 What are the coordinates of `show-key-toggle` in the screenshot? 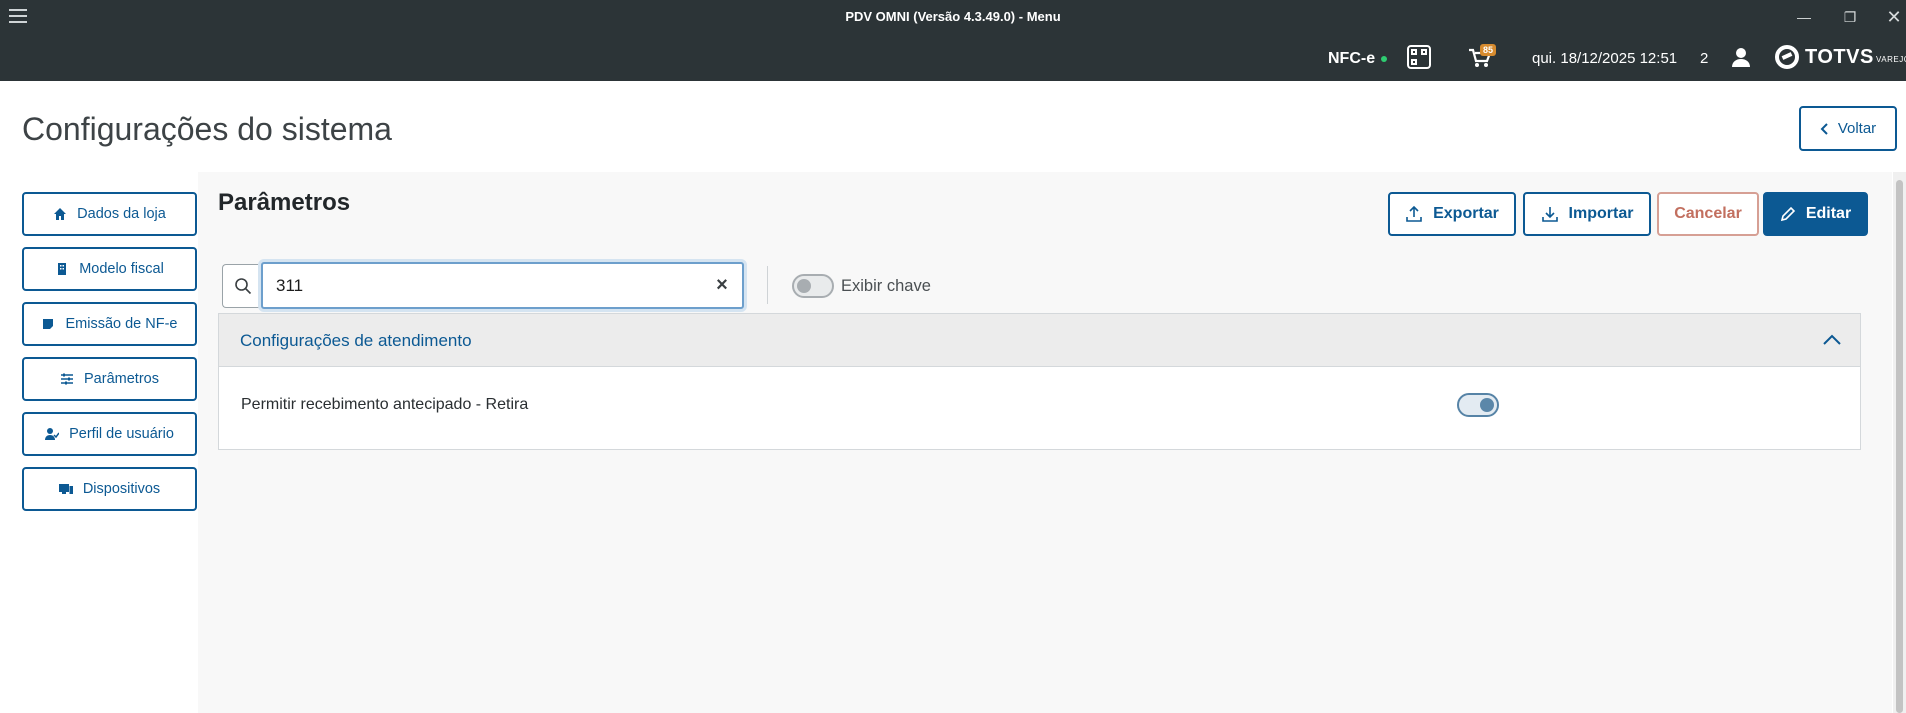 It's located at (813, 286).